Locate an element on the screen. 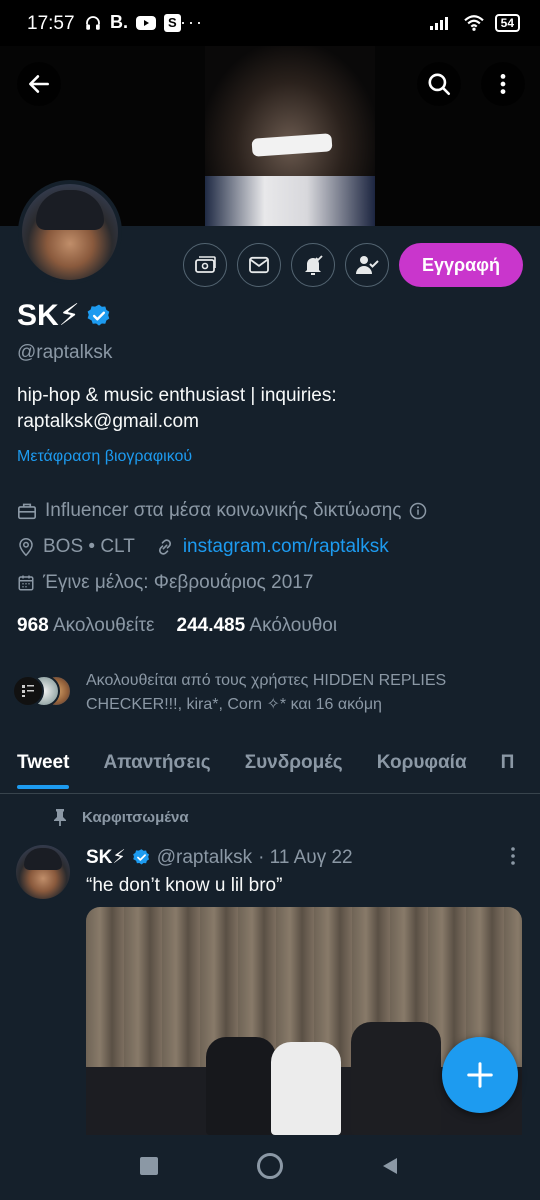 The width and height of the screenshot is (540, 1200). following-count: 968 is located at coordinates (33, 625).